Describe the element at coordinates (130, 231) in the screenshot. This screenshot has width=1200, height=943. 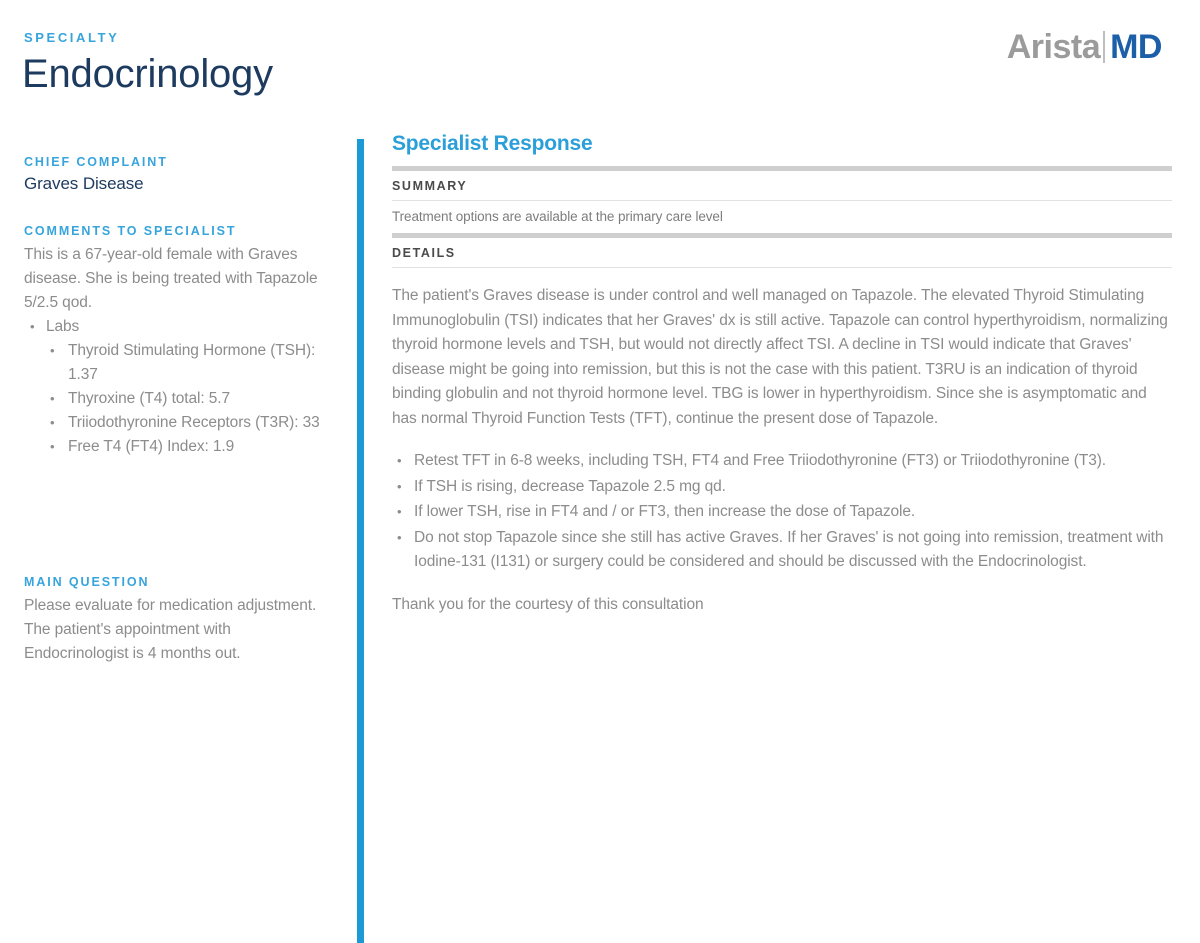
I see `comments-to-specialist-label: COMMENTS TO SPECIALIST` at that location.